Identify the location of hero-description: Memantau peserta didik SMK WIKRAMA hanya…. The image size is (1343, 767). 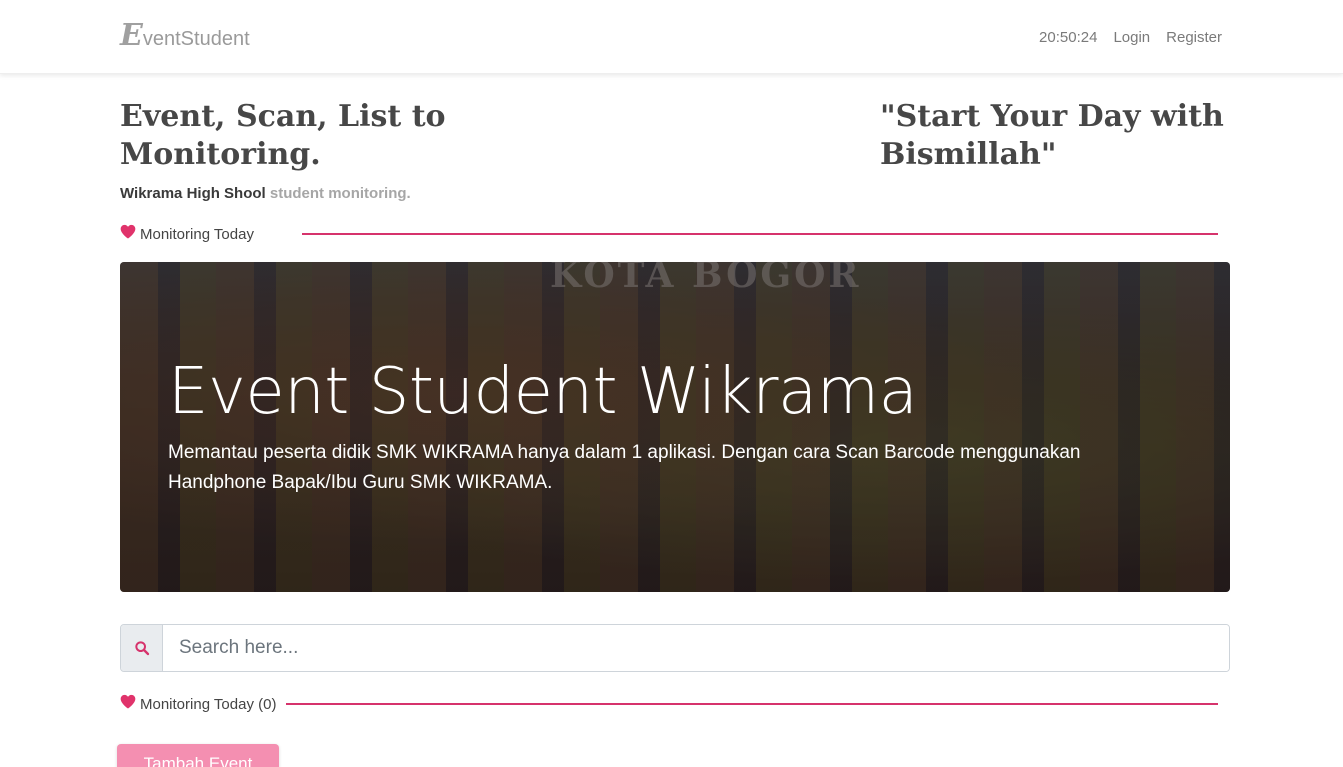
(624, 467).